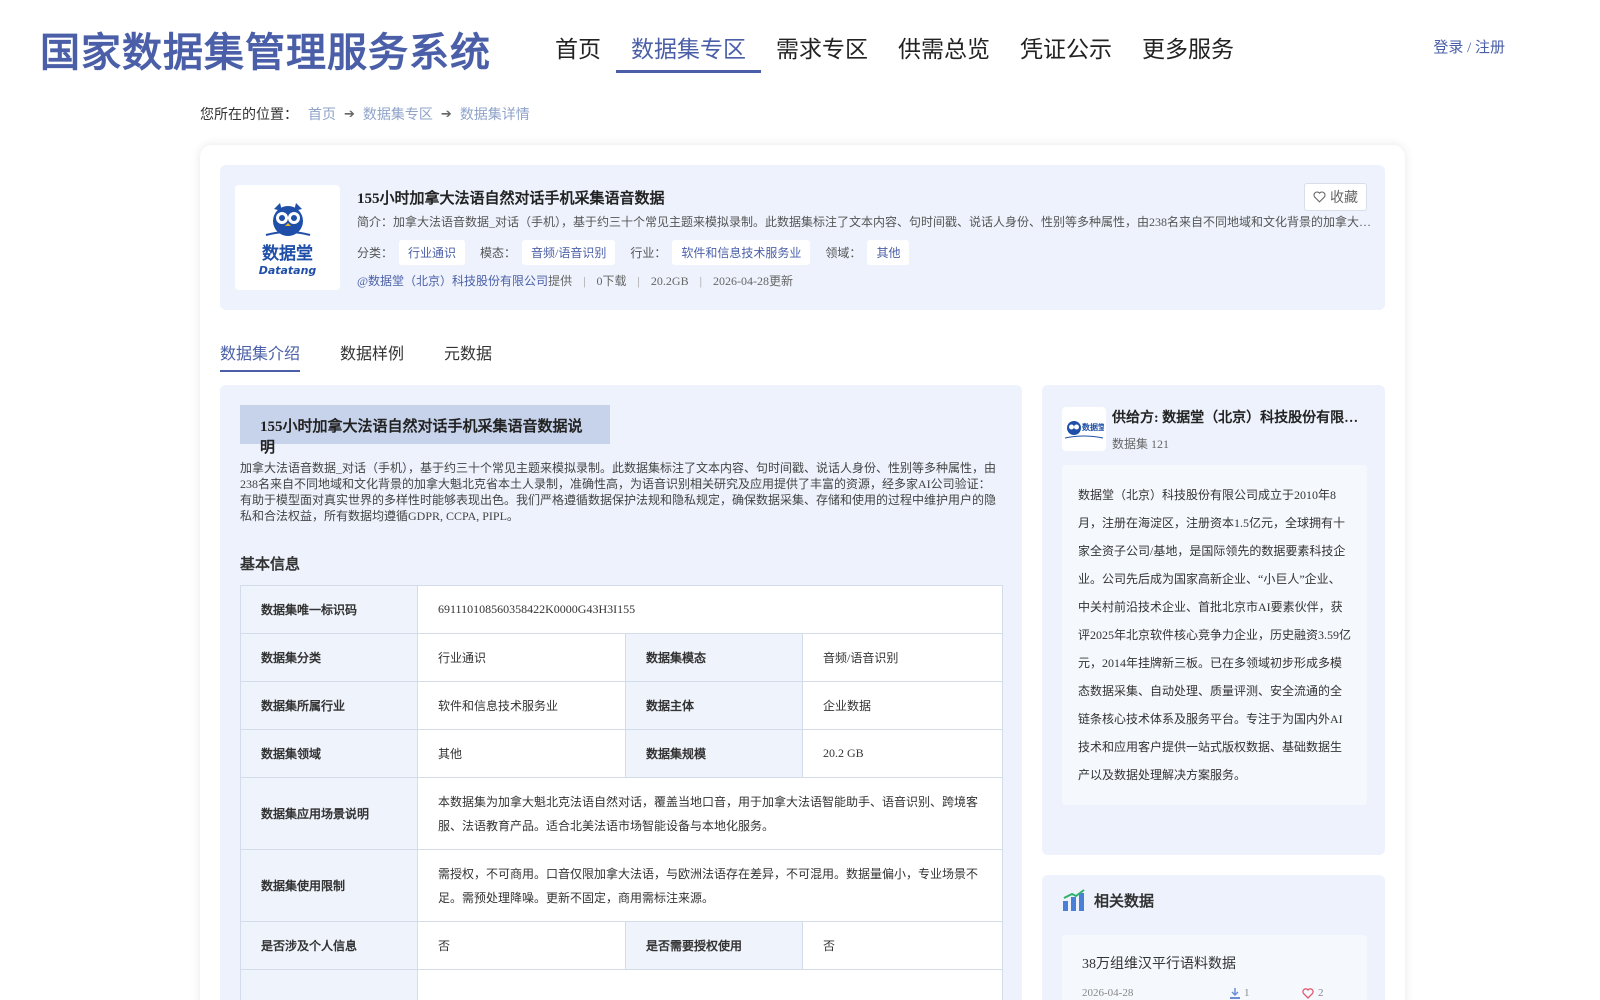 The width and height of the screenshot is (1600, 1000). What do you see at coordinates (521, 657) in the screenshot?
I see `cell-value: 行业通识` at bounding box center [521, 657].